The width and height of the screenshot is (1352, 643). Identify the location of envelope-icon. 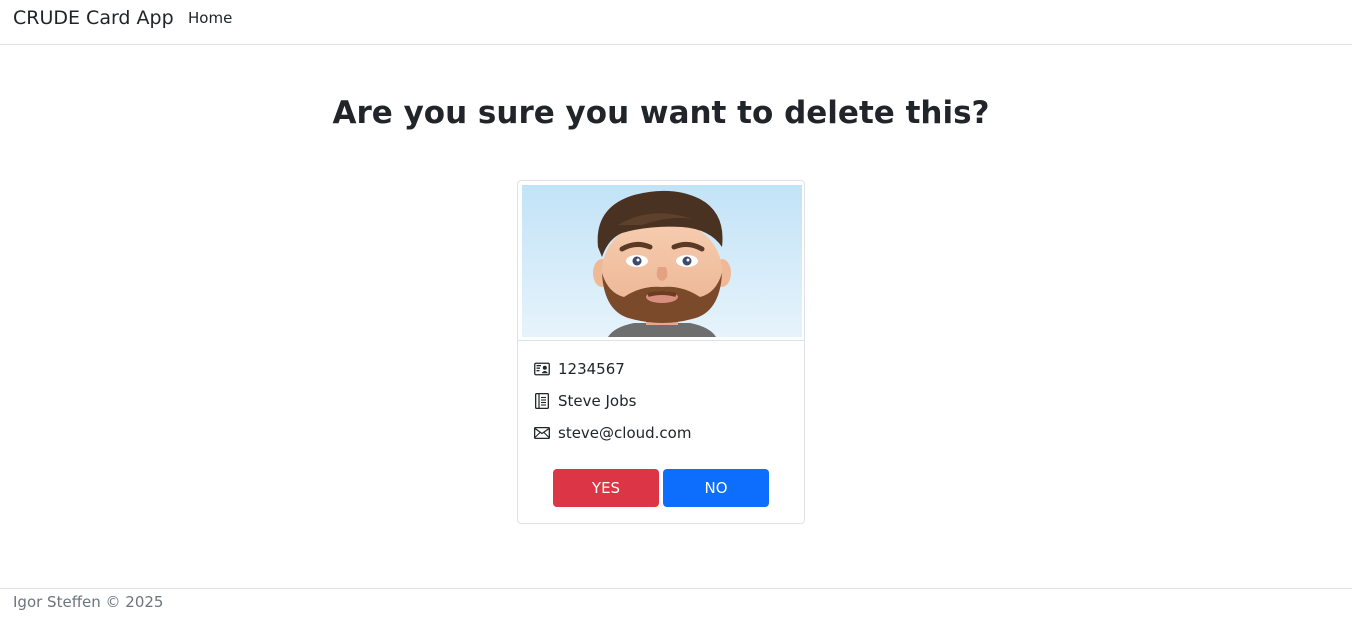
(541, 433).